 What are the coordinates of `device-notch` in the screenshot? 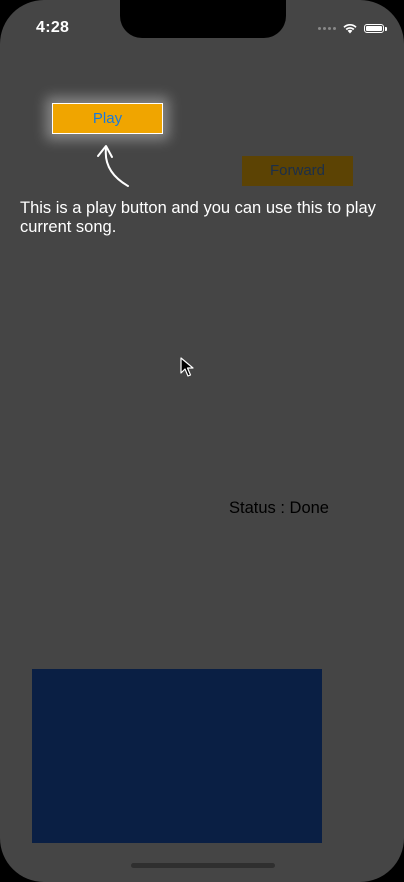 It's located at (203, 19).